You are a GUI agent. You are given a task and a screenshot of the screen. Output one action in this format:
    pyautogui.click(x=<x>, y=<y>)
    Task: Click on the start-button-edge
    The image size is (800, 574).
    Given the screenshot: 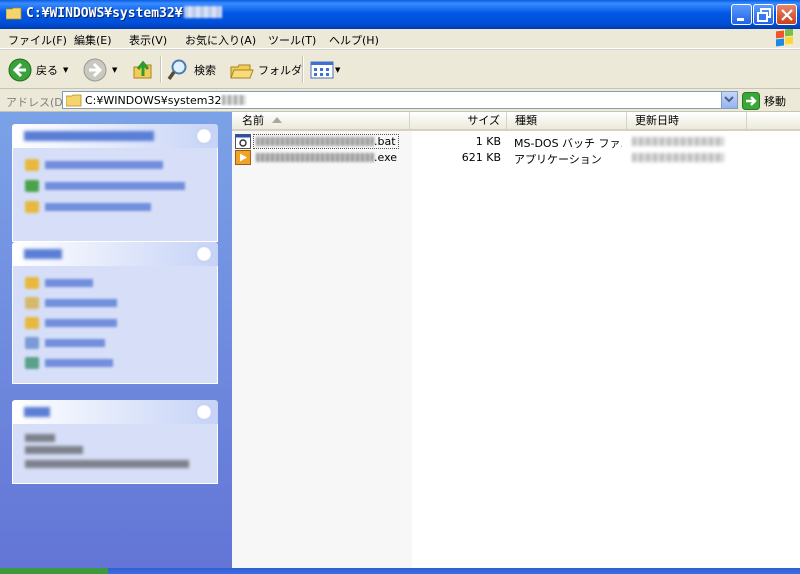 What is the action you would take?
    pyautogui.click(x=54, y=571)
    